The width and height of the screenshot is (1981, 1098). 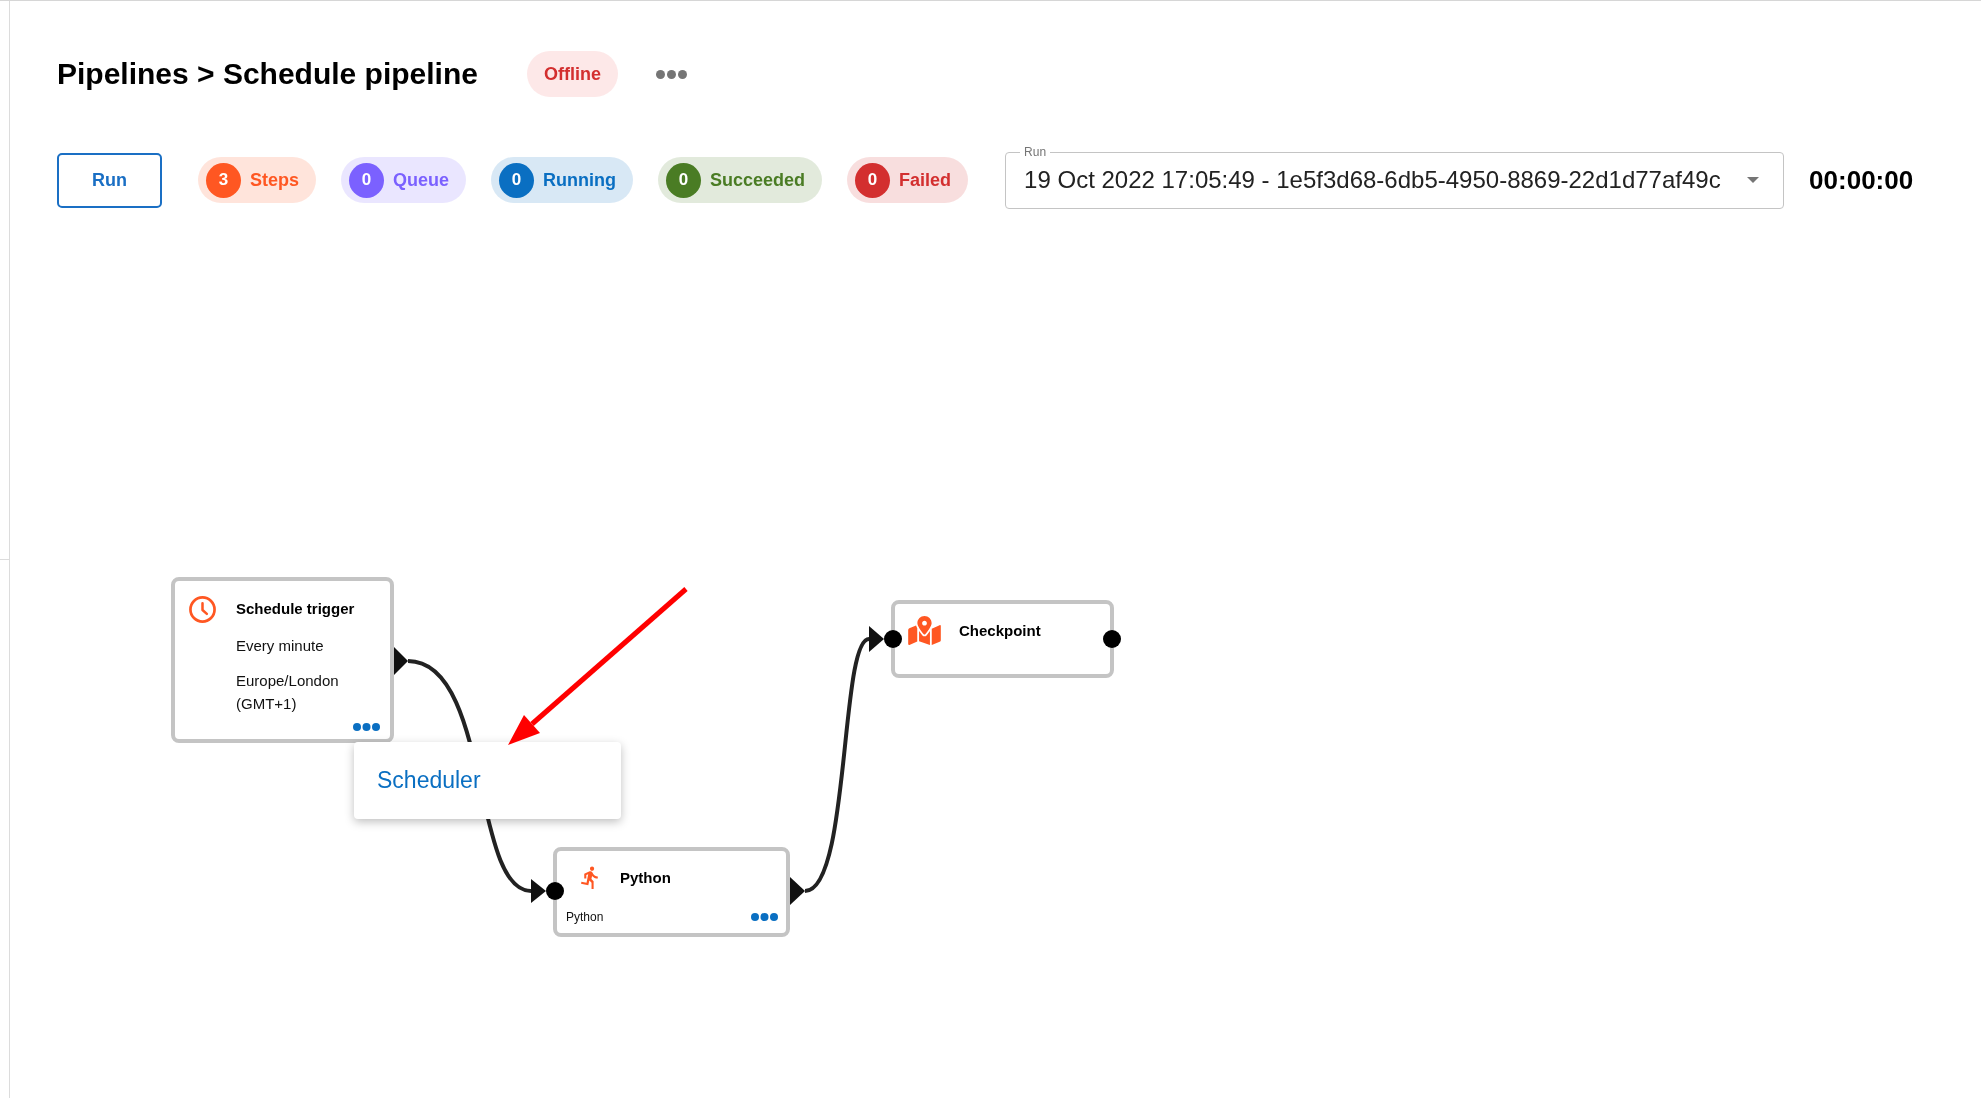 I want to click on counter-label: Steps, so click(x=275, y=180).